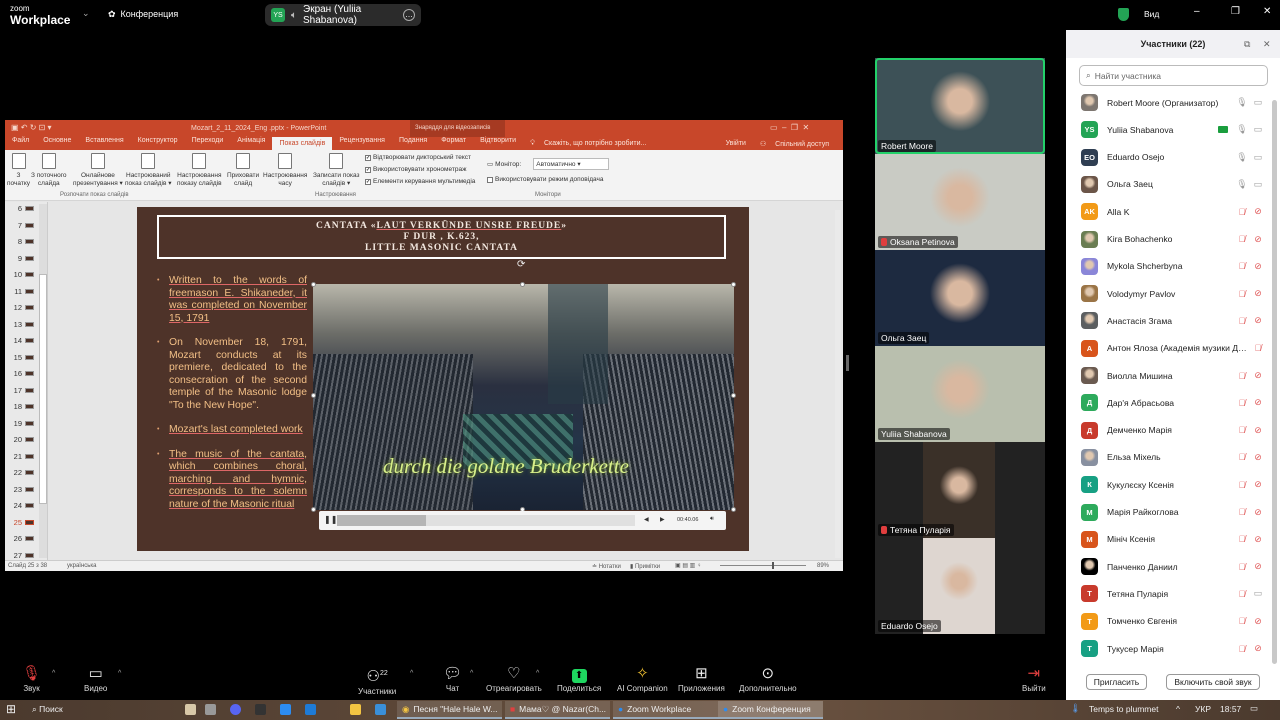  I want to click on ribbon-checkbox: ✓ Використовувати хронометраж, so click(415, 169).